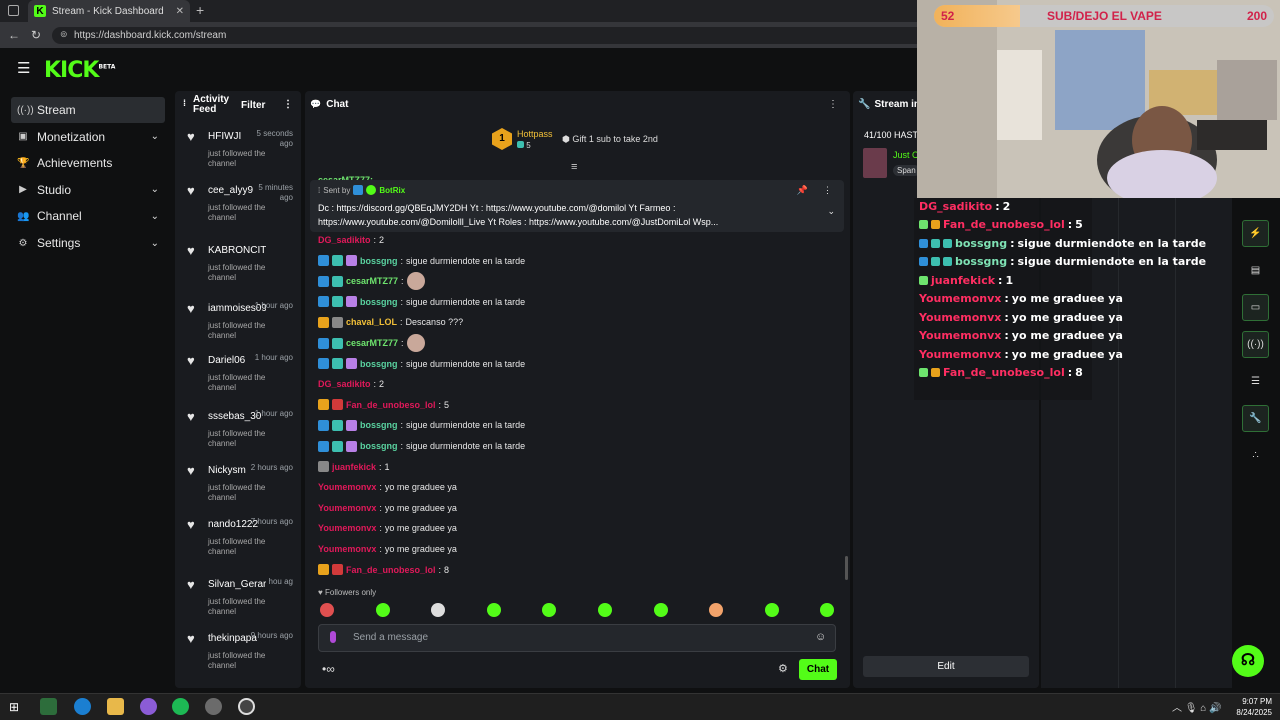  What do you see at coordinates (13, 10) in the screenshot?
I see `tab-actions-icon` at bounding box center [13, 10].